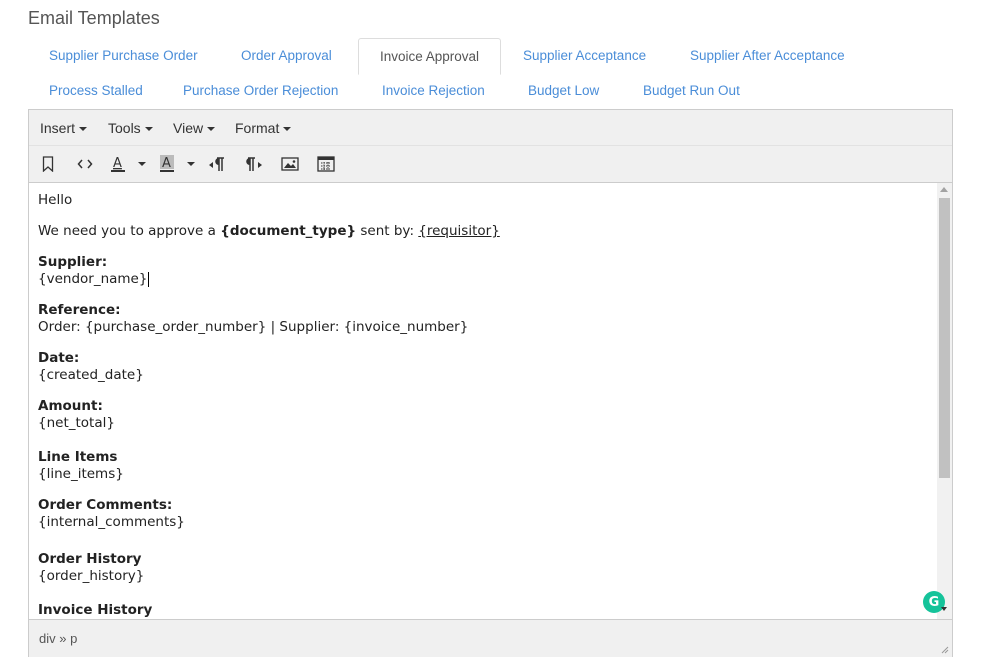  What do you see at coordinates (94, 18) in the screenshot?
I see `page-title: Email Templates` at bounding box center [94, 18].